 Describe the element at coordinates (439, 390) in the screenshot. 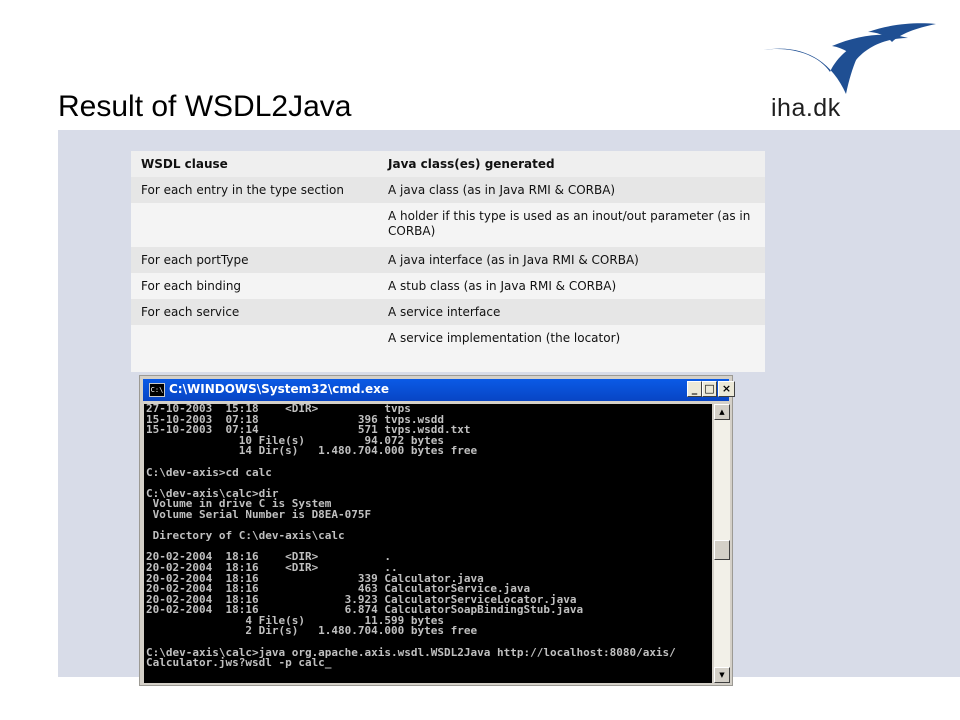

I see `cmd-titlebar: C:\ C:\WINDOWS\System32\cmd.exe _ □ ×` at that location.